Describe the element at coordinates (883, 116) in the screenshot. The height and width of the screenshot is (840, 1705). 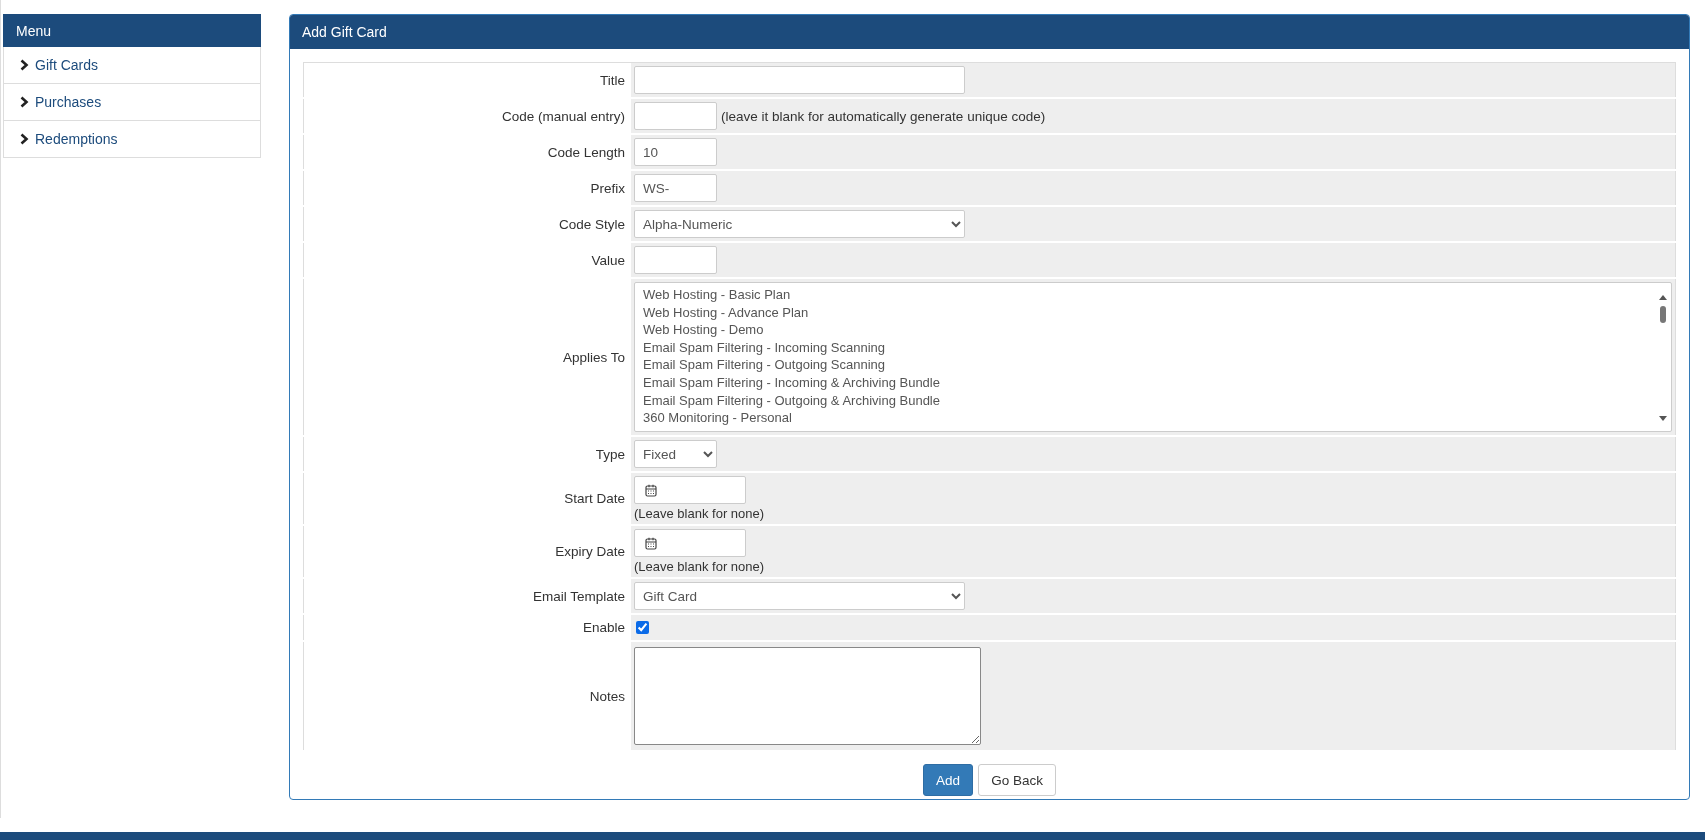
I see `hint-text: (leave it blank for automatically generate unique code)` at that location.